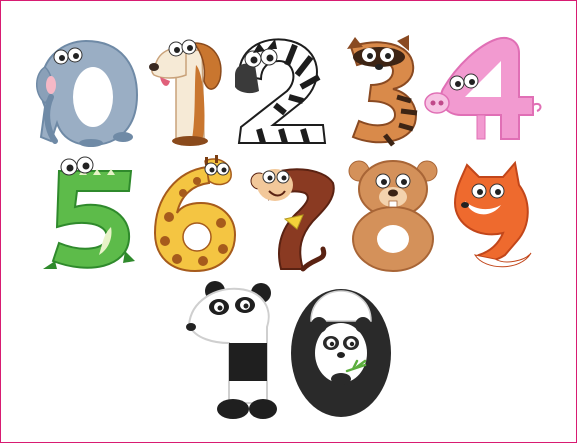 The width and height of the screenshot is (577, 443). I want to click on raccoon-icon, so click(382, 91).